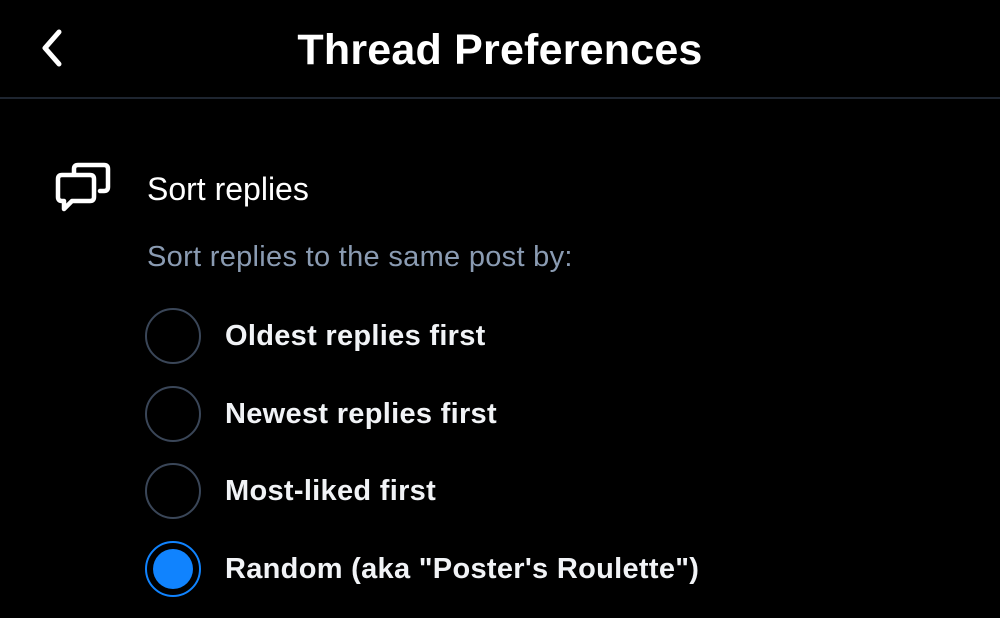  What do you see at coordinates (331, 490) in the screenshot?
I see `option-label: Most-liked first` at bounding box center [331, 490].